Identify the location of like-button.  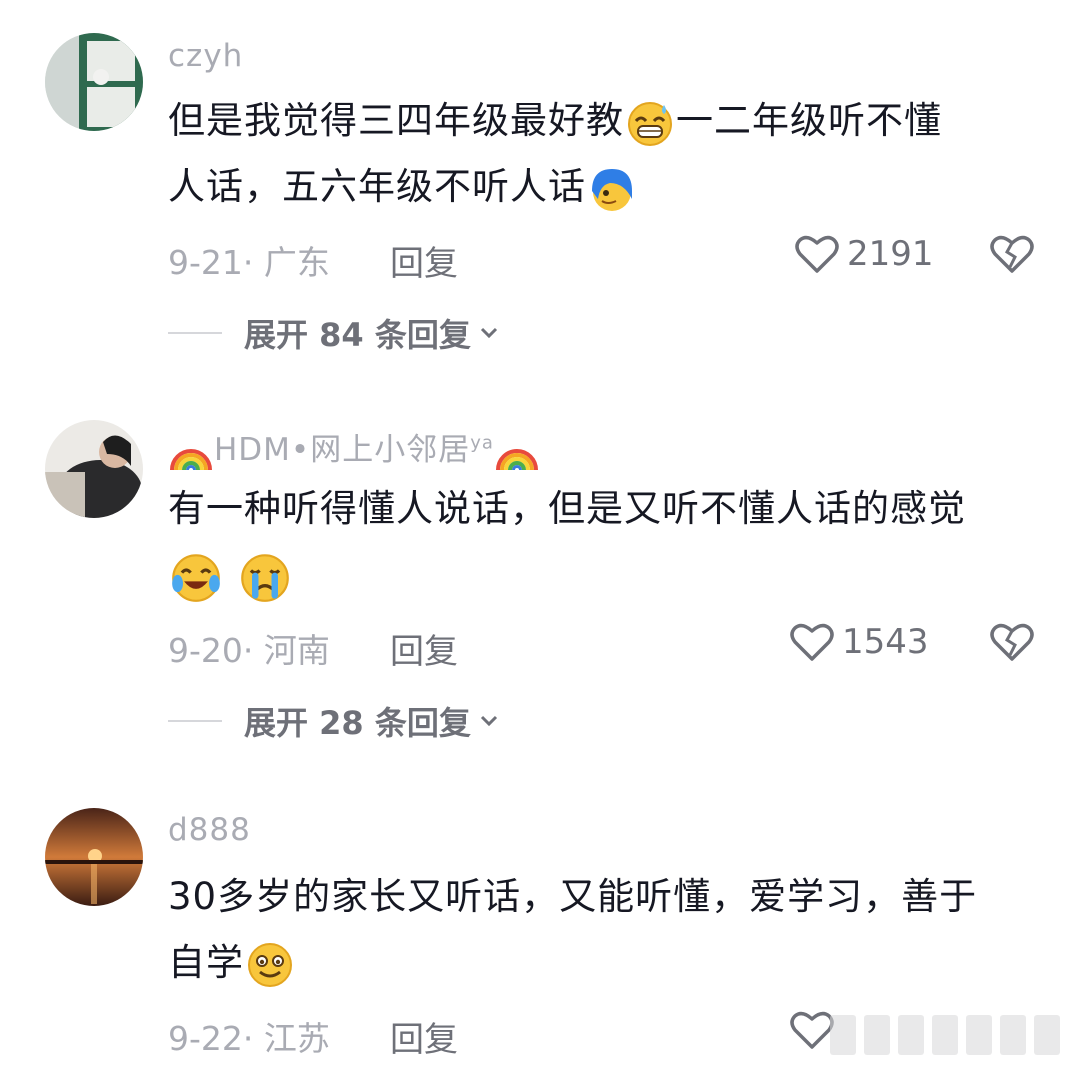
(812, 1030).